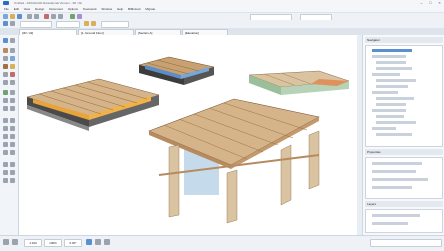 This screenshot has width=444, height=251. Describe the element at coordinates (5, 172) in the screenshot. I see `detail-icon` at that location.